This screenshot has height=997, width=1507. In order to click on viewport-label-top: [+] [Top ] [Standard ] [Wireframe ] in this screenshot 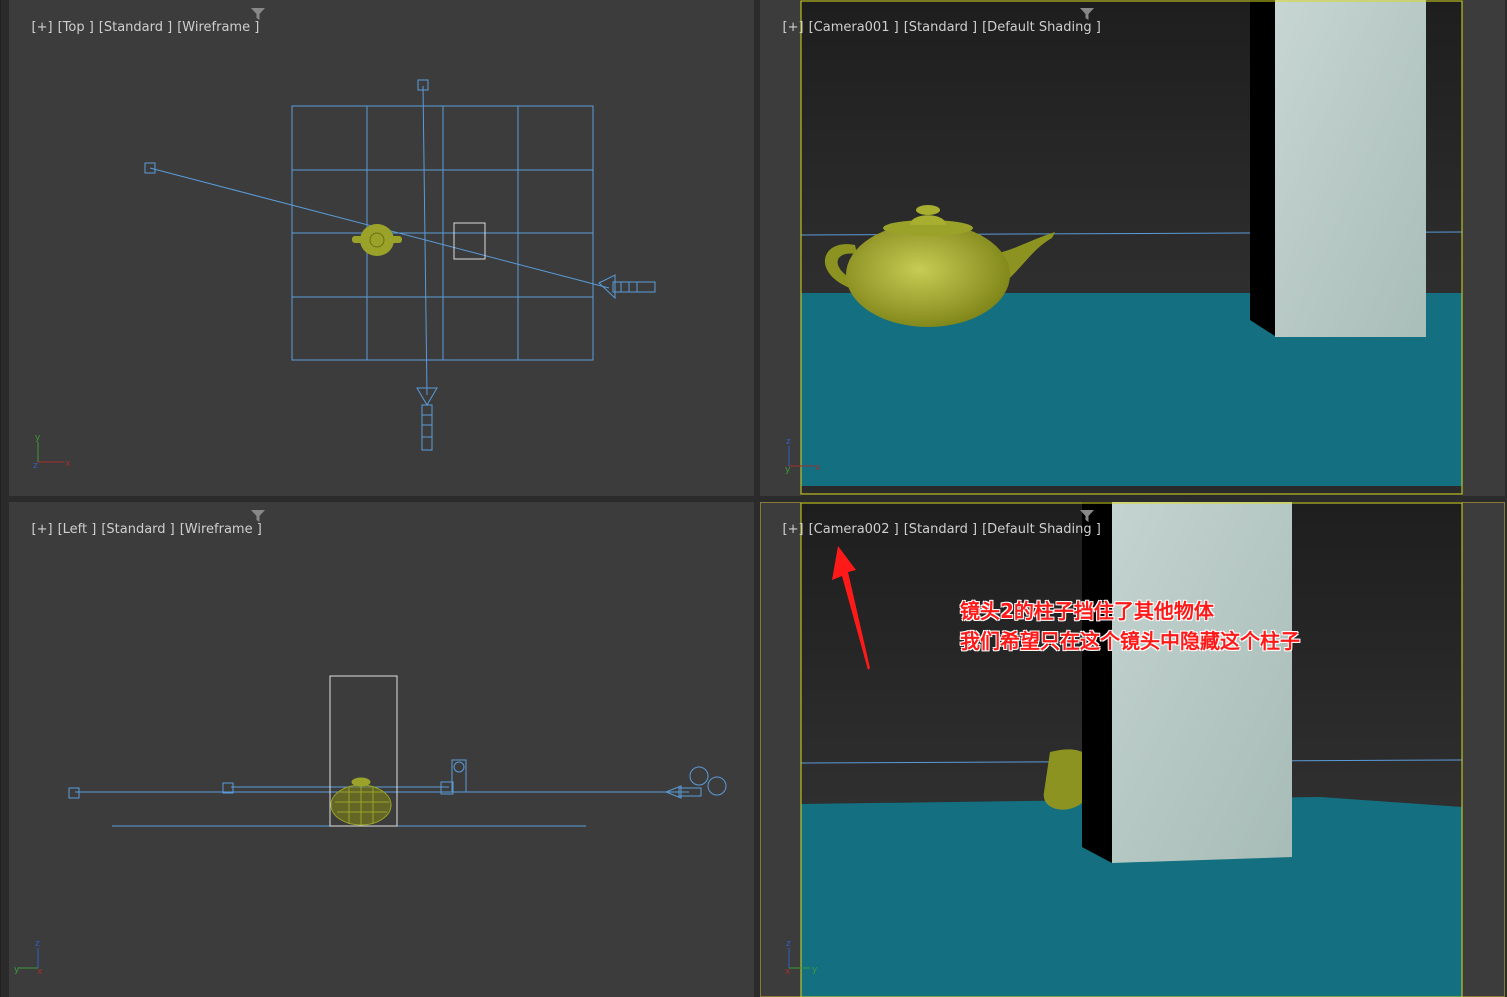, I will do `click(139, 27)`.